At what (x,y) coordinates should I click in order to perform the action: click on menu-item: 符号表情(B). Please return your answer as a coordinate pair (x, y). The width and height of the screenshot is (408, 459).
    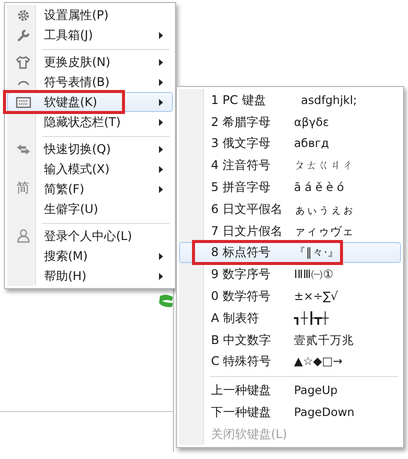
    Looking at the image, I should click on (90, 82).